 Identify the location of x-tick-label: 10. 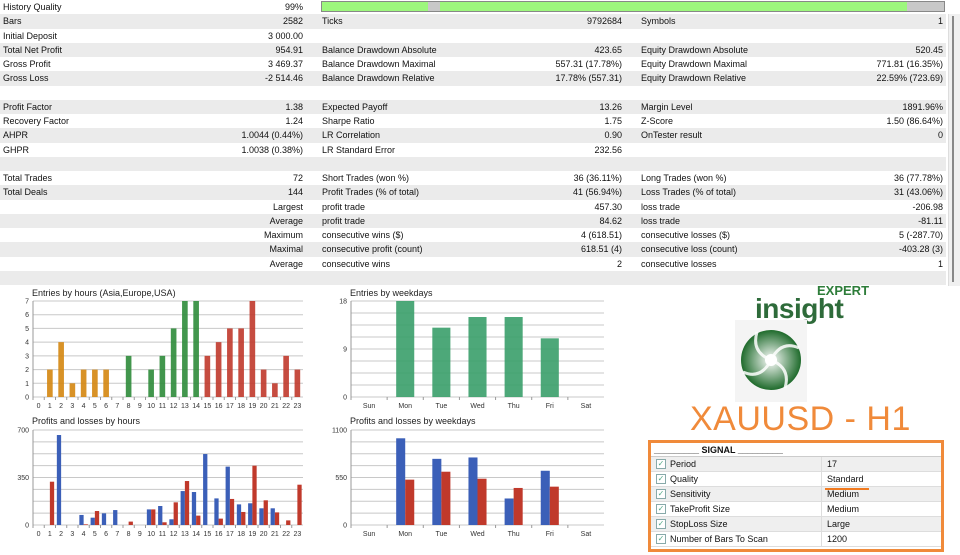
(151, 534).